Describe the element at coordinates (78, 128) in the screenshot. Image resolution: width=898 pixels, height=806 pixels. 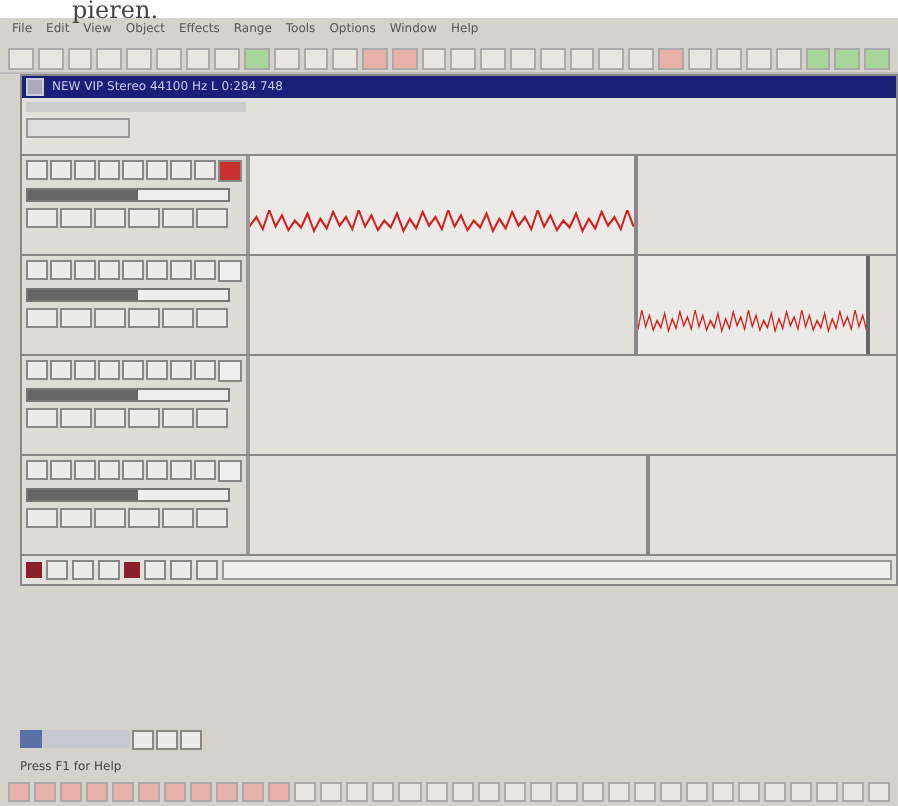
I see `track-header-button` at that location.